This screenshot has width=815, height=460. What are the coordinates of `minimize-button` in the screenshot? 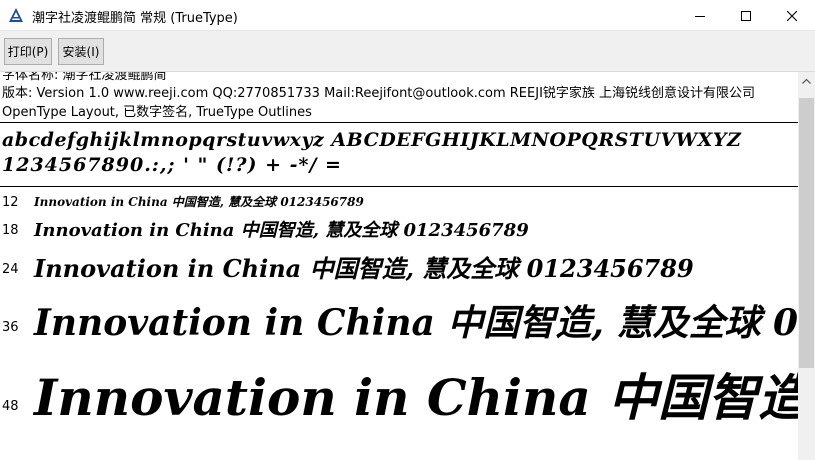 It's located at (700, 15).